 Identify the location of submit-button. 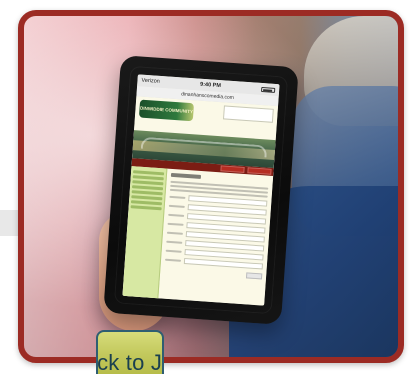
(254, 276).